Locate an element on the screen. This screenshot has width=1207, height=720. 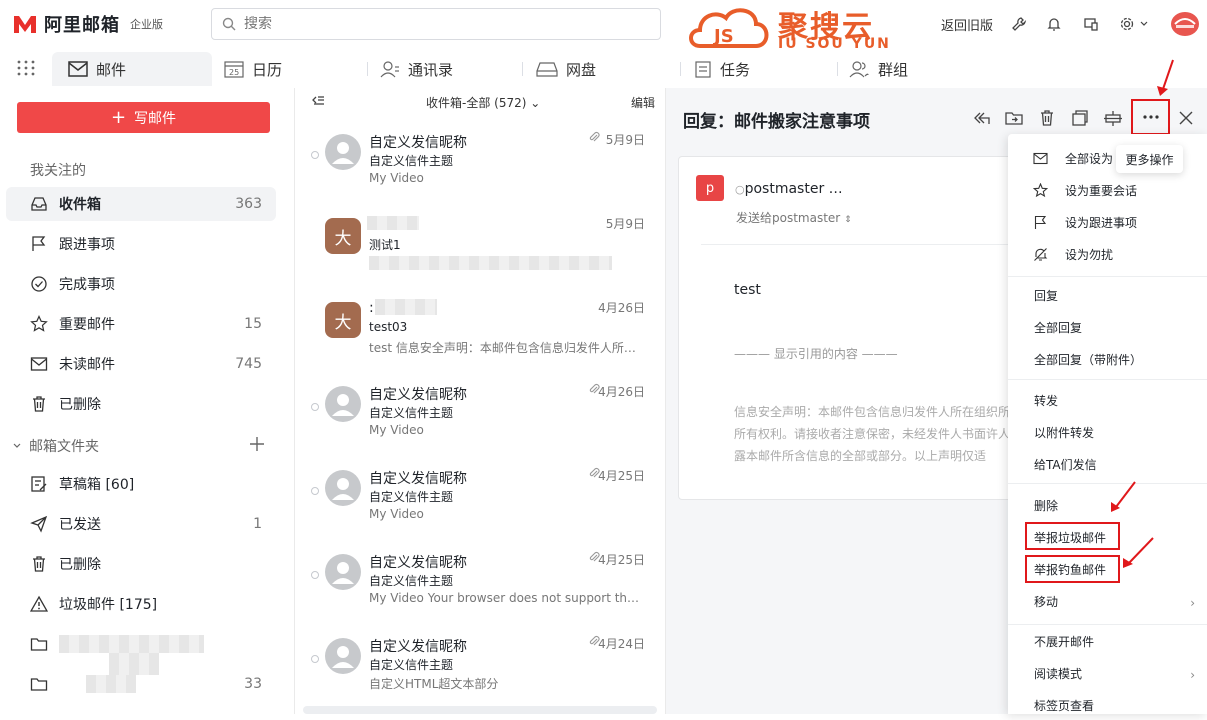
menu-item-reply-all: 全部回复 is located at coordinates (1107, 327).